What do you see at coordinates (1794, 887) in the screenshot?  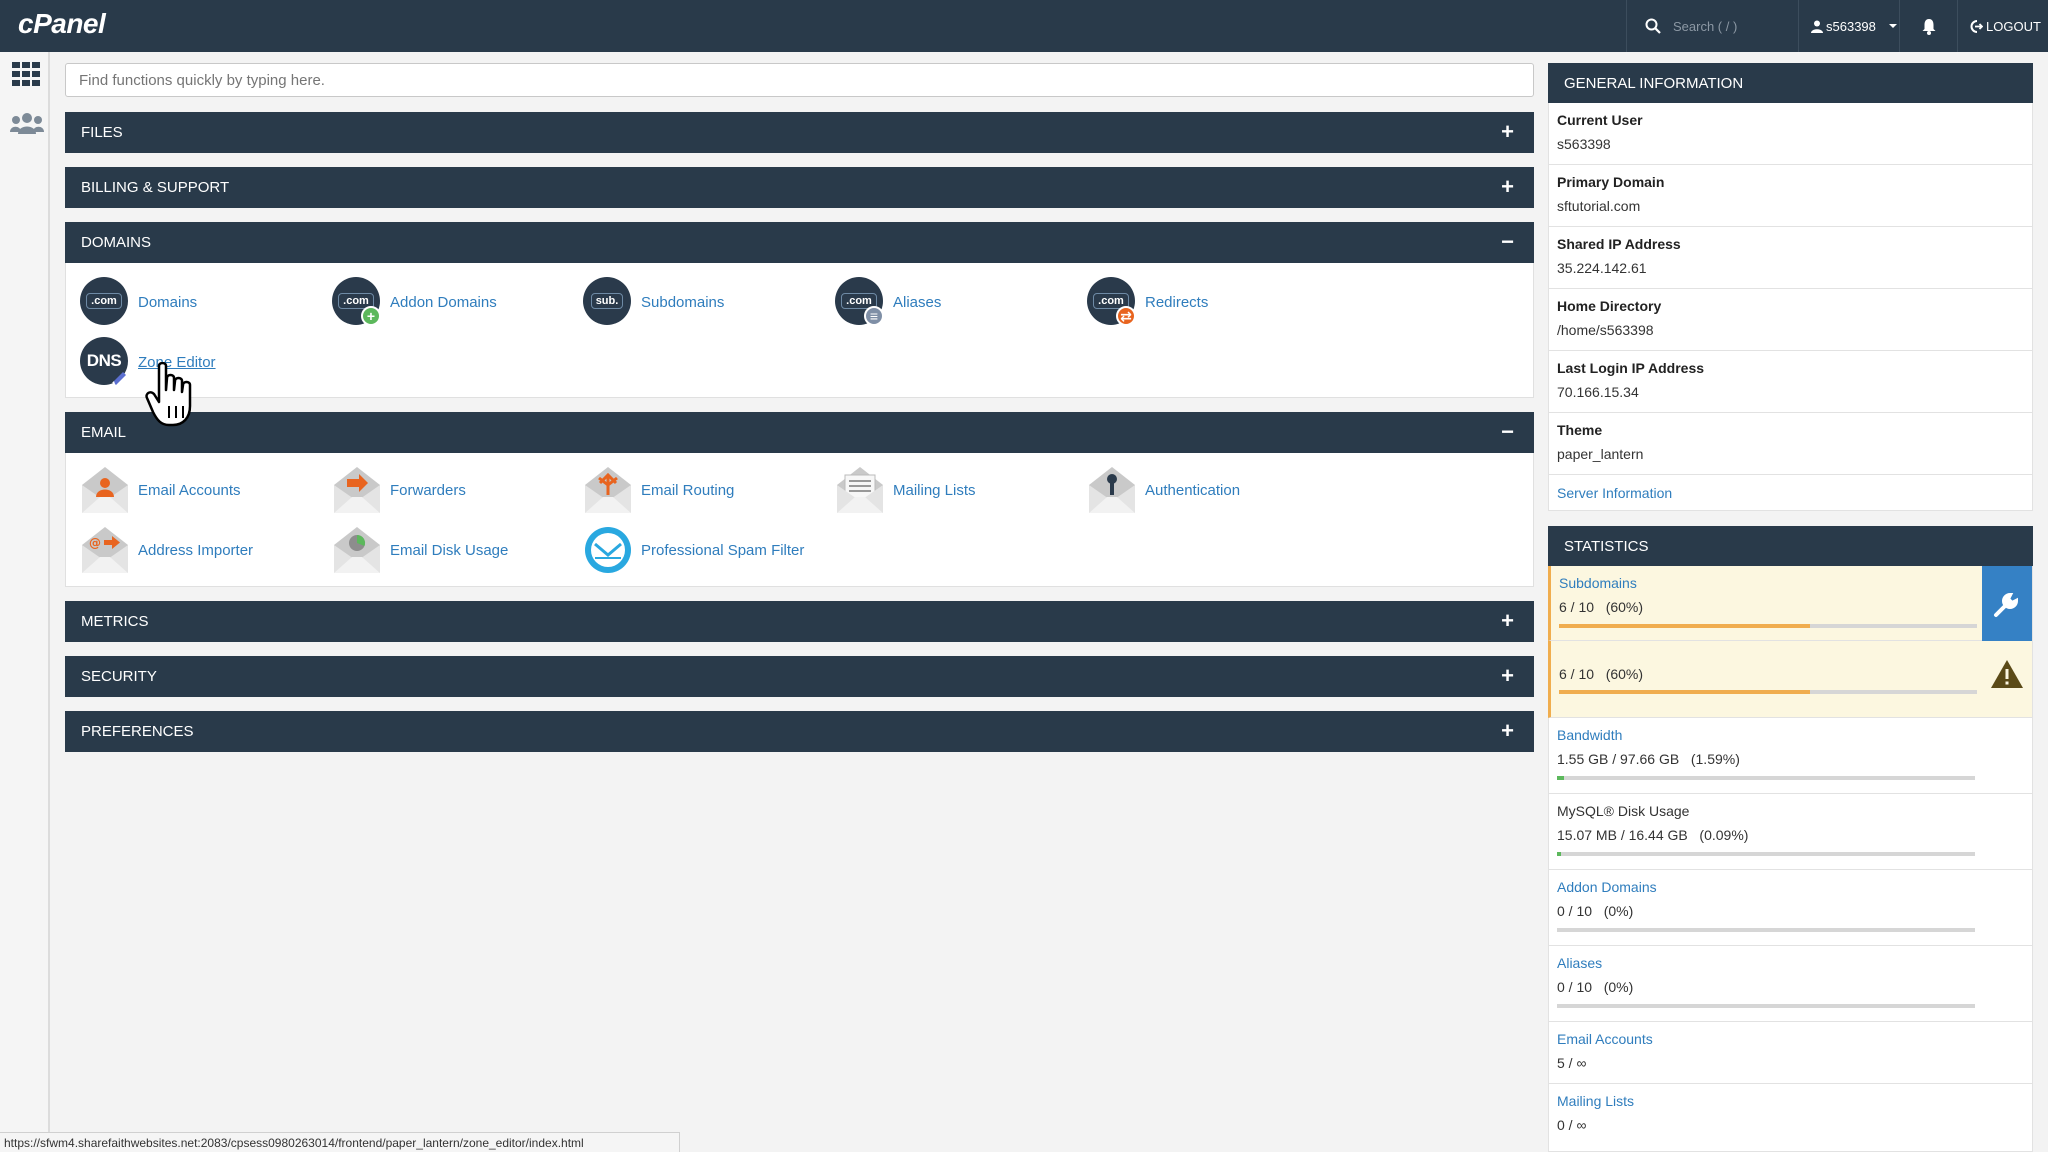 I see `stat-label: Addon Domains` at bounding box center [1794, 887].